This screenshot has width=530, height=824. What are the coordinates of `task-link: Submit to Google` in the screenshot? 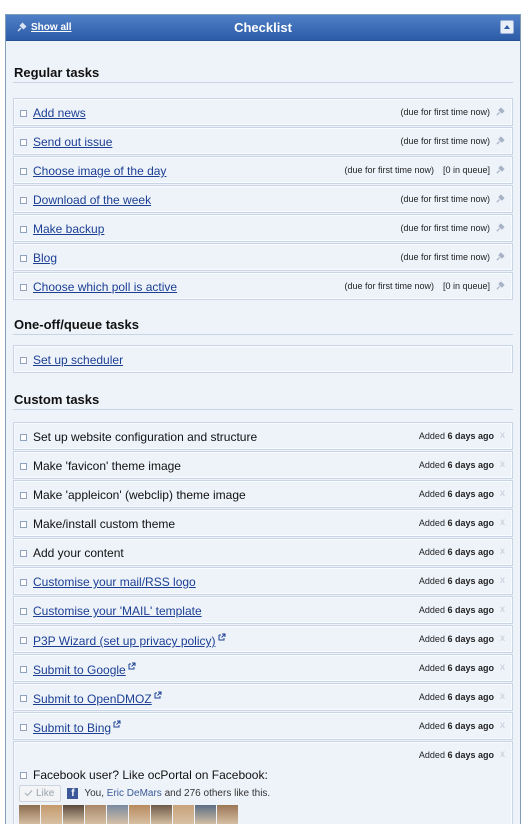 It's located at (84, 669).